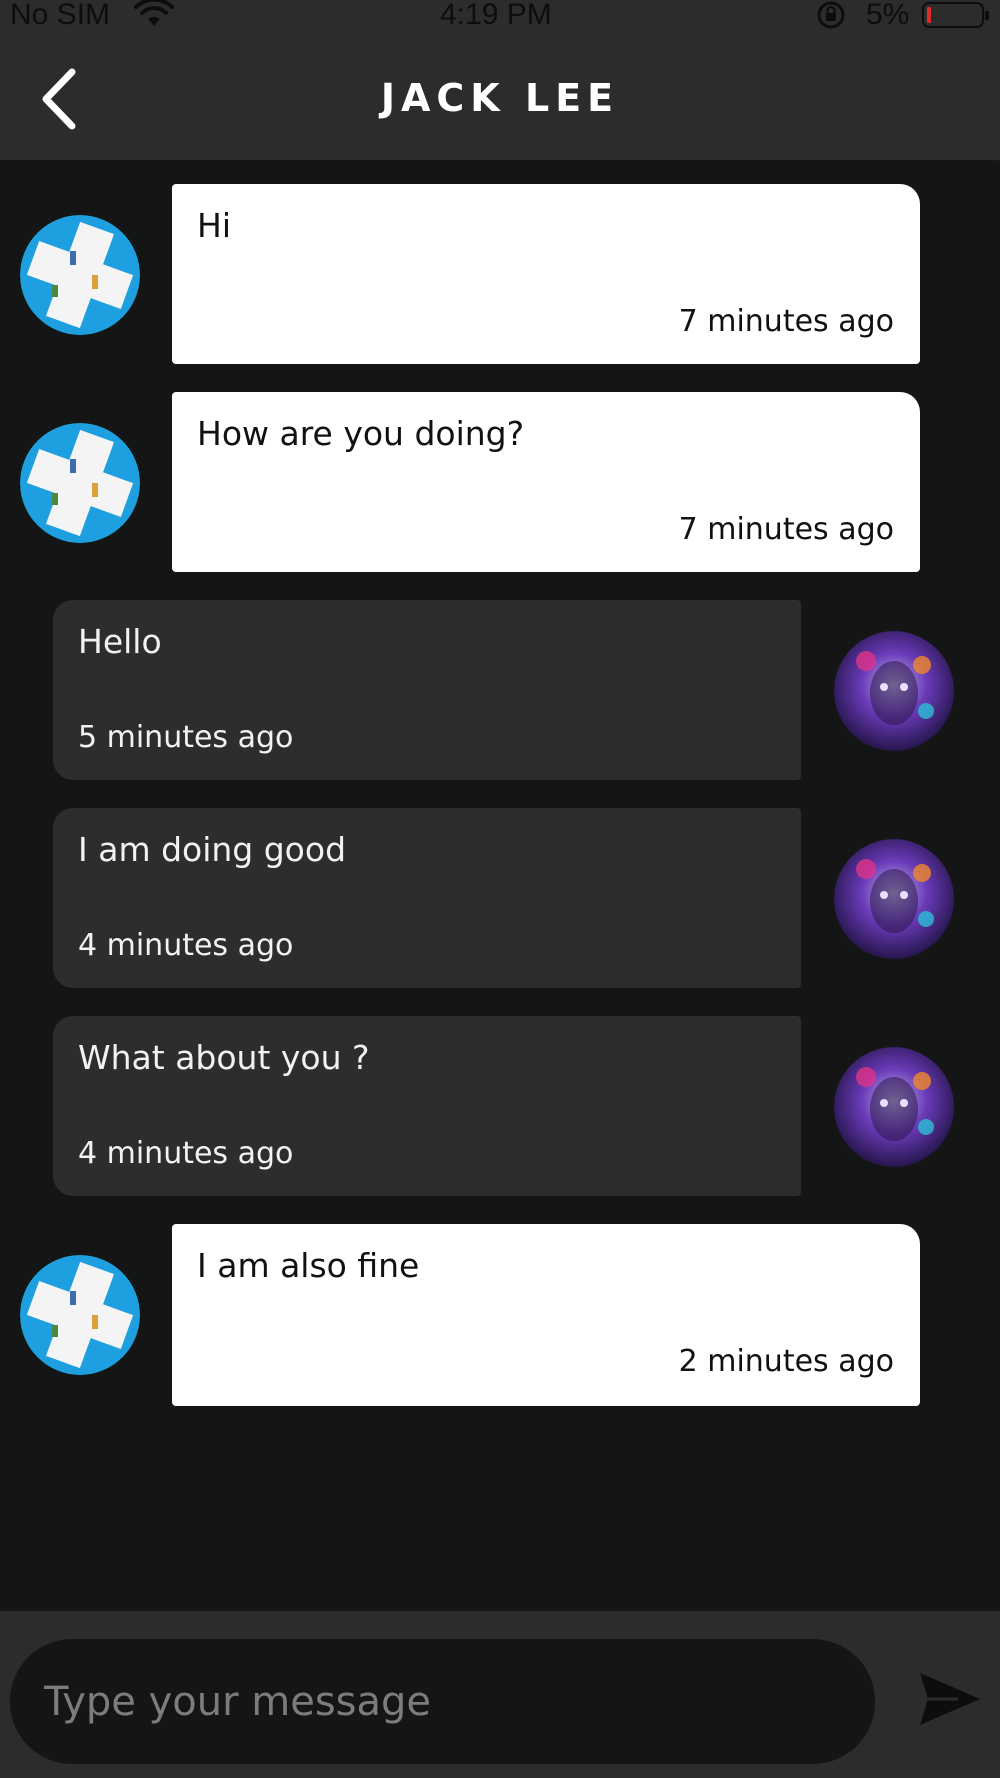  Describe the element at coordinates (224, 1057) in the screenshot. I see `message-text: What about you ?` at that location.